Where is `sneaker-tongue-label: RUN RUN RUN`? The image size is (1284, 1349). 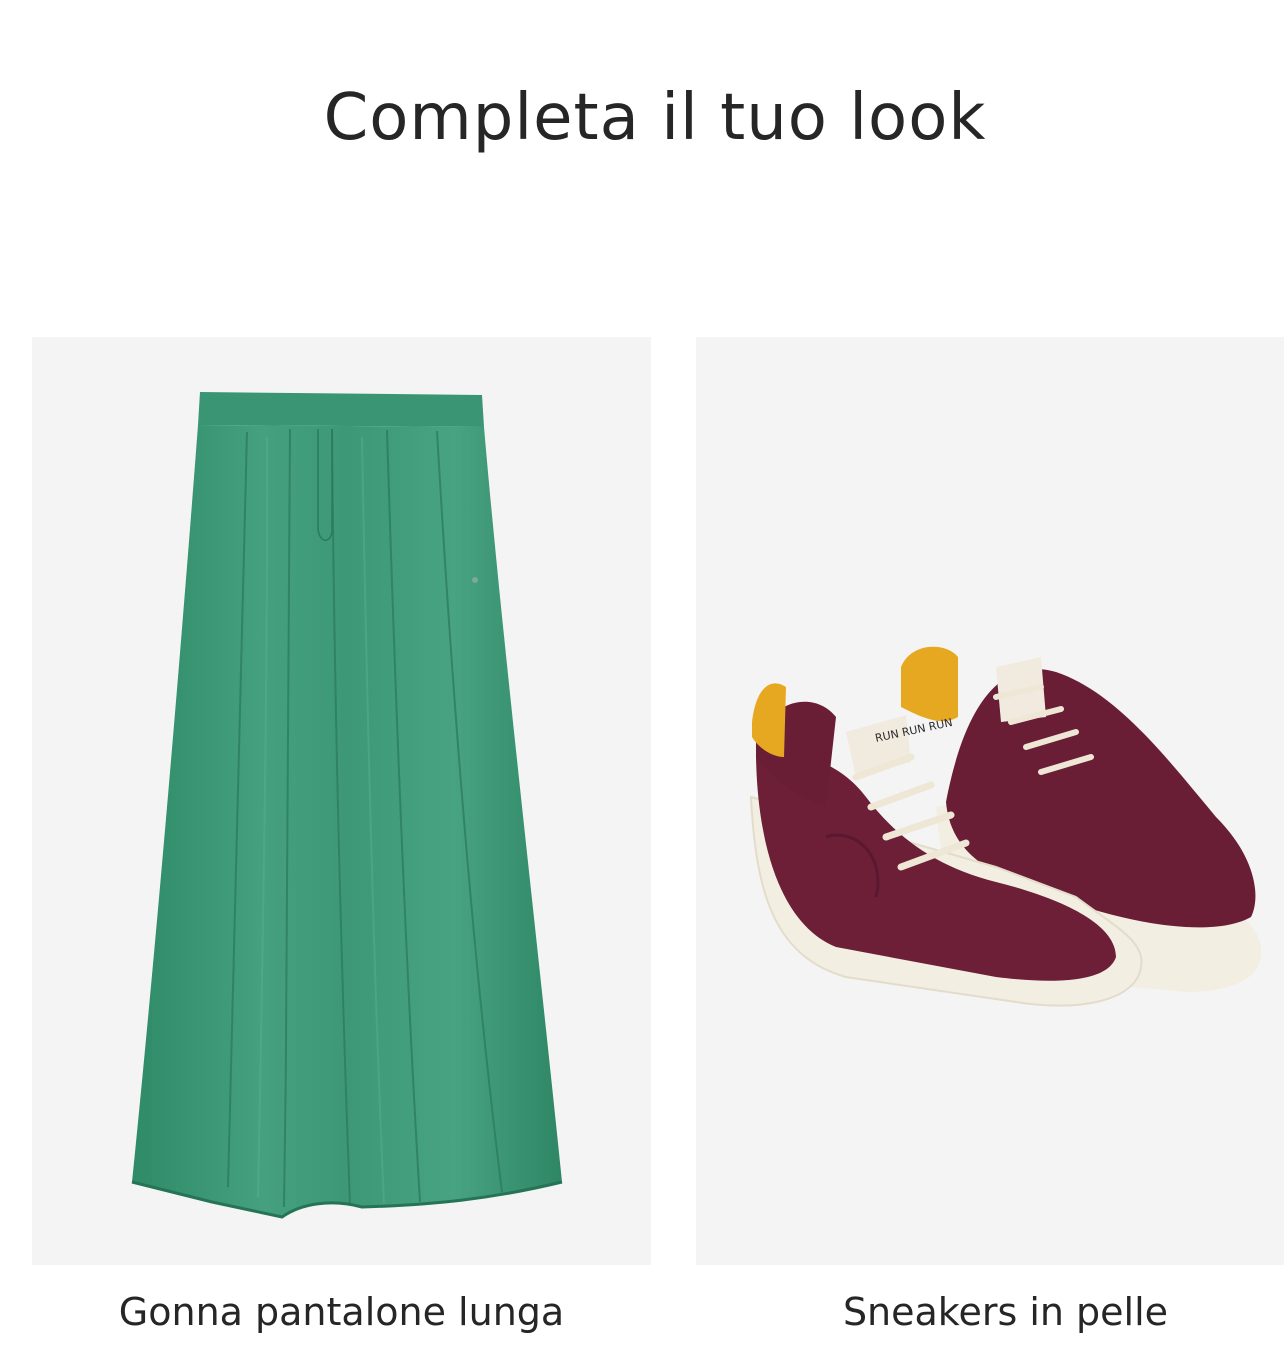
sneaker-tongue-label: RUN RUN RUN is located at coordinates (914, 730).